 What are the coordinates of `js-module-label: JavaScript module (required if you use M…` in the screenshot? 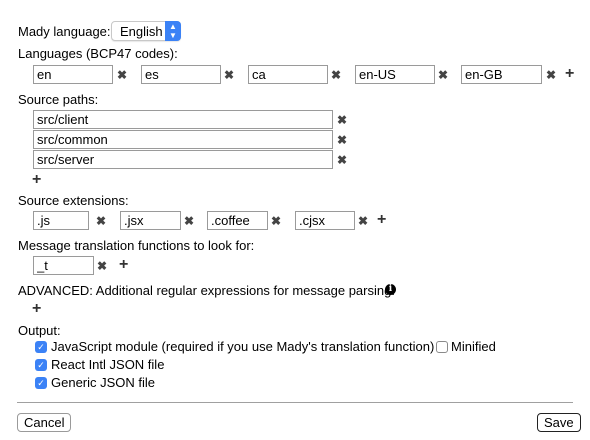 It's located at (243, 346).